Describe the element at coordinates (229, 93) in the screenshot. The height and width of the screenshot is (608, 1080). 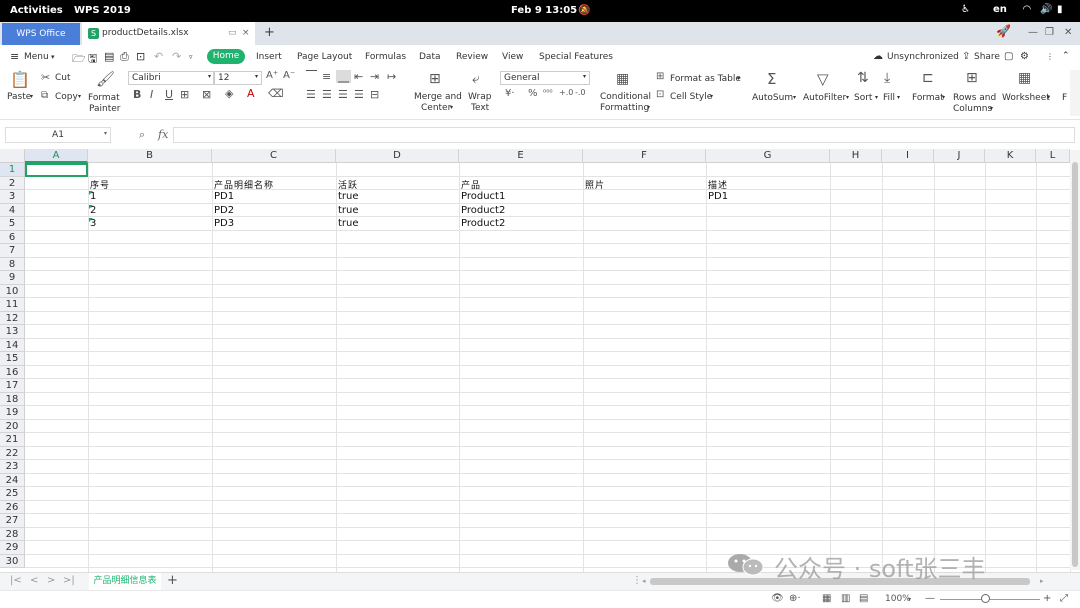
I see `fill-color-icon: ◈` at that location.